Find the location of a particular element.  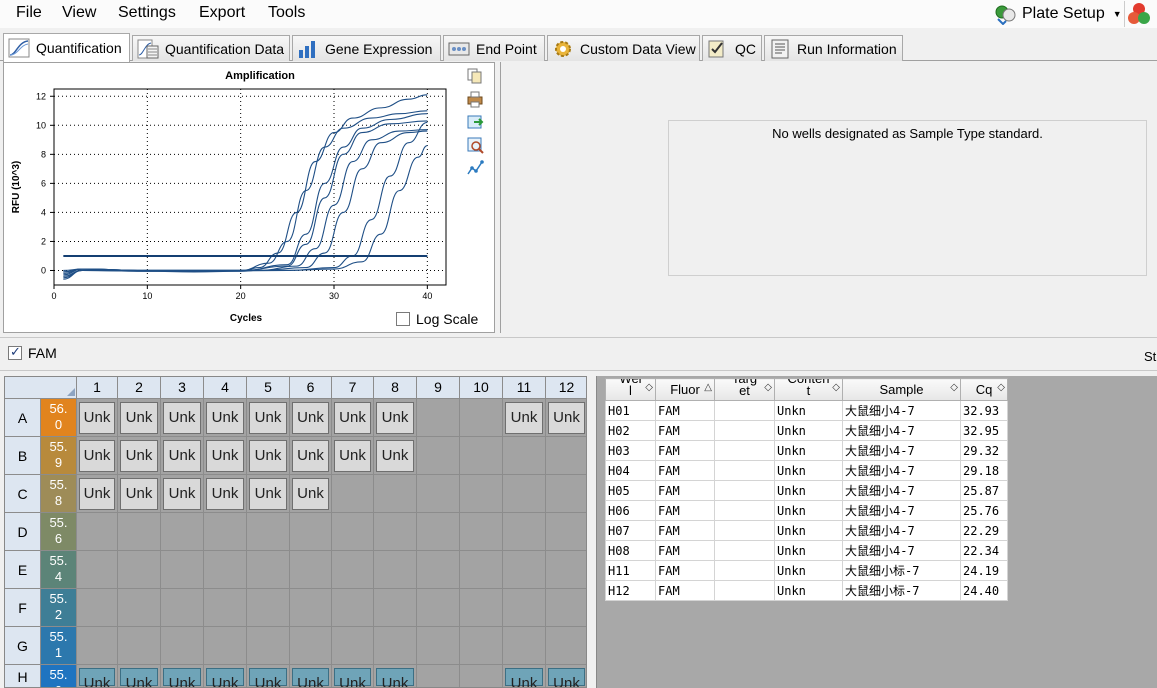

well-unknown-H11: Unk is located at coordinates (524, 677).